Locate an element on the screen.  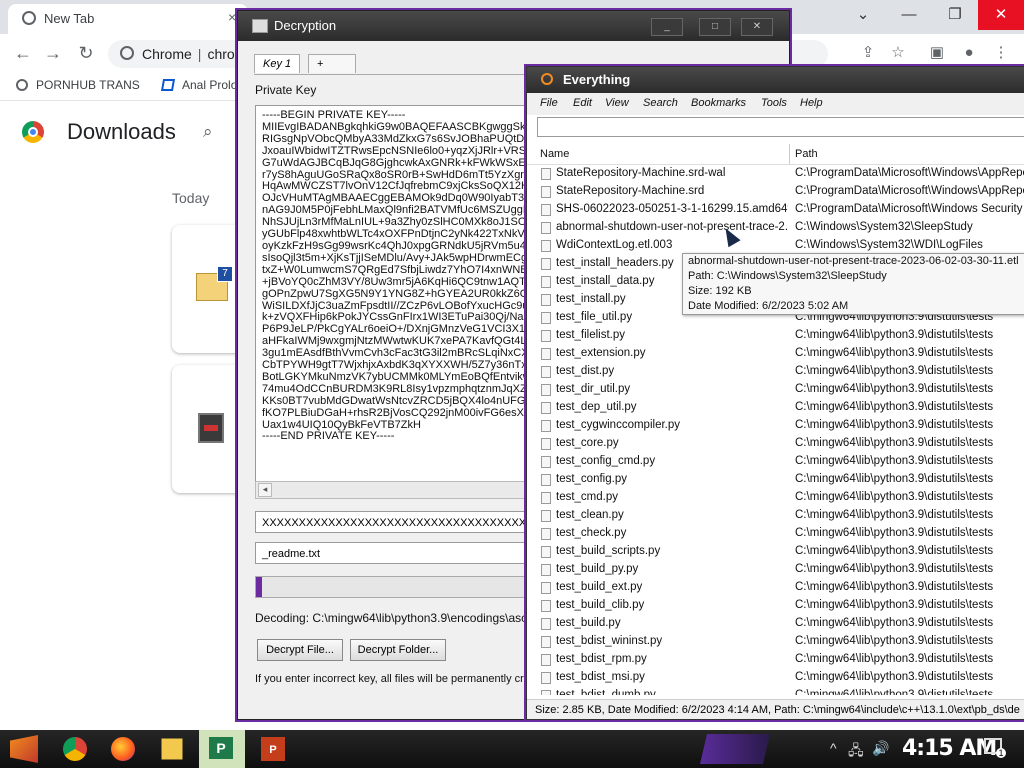
result-name: test_clean.py is located at coordinates (590, 515).